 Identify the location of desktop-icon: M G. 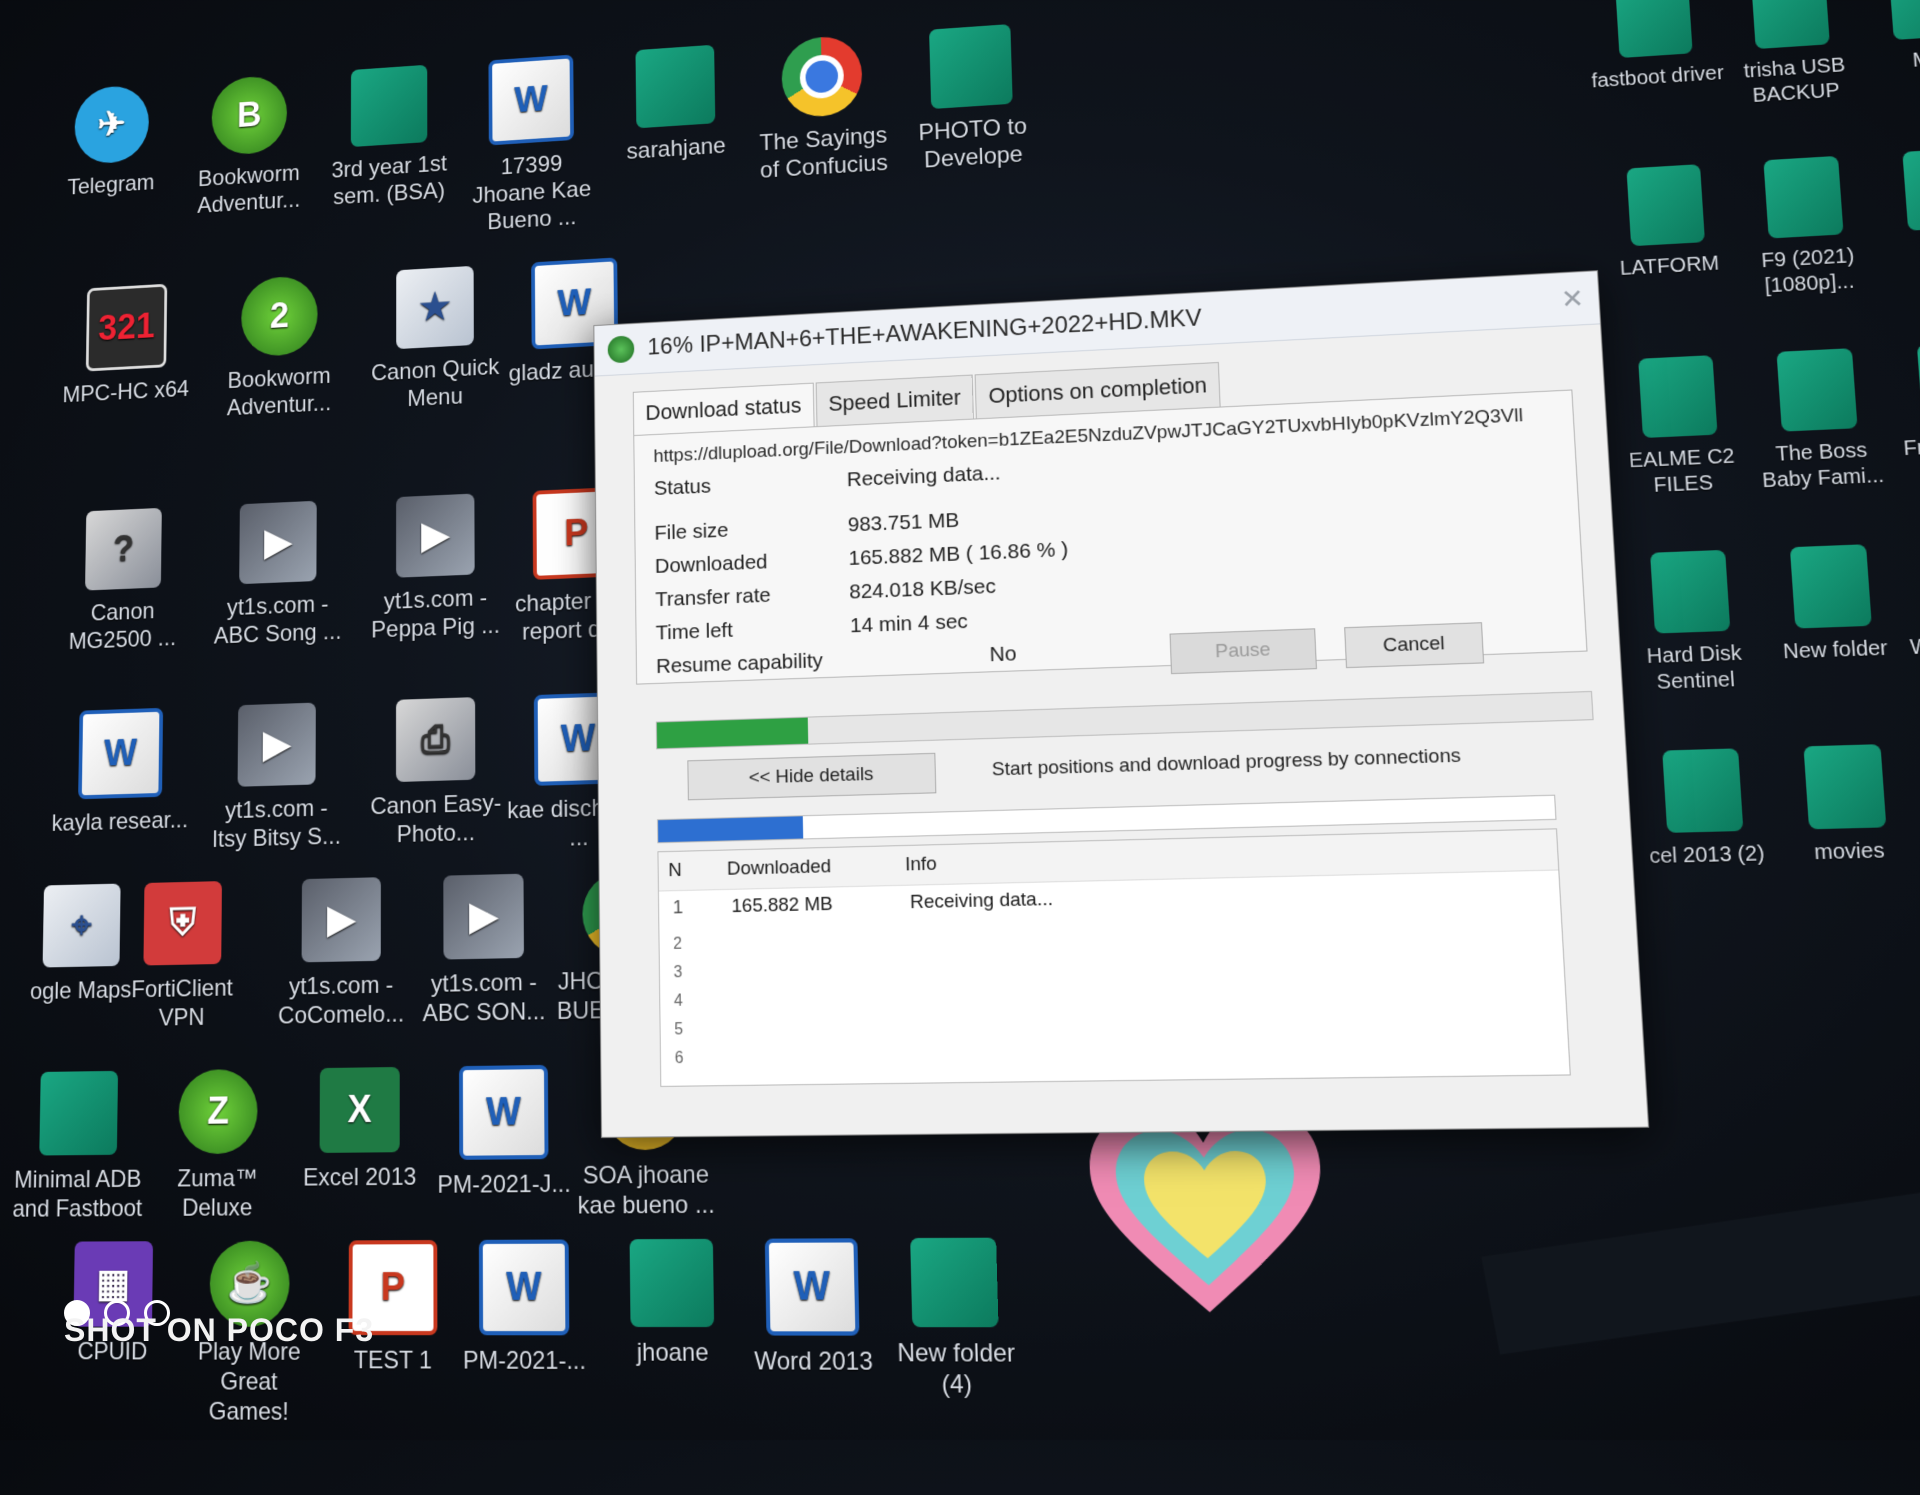
(1888, 38).